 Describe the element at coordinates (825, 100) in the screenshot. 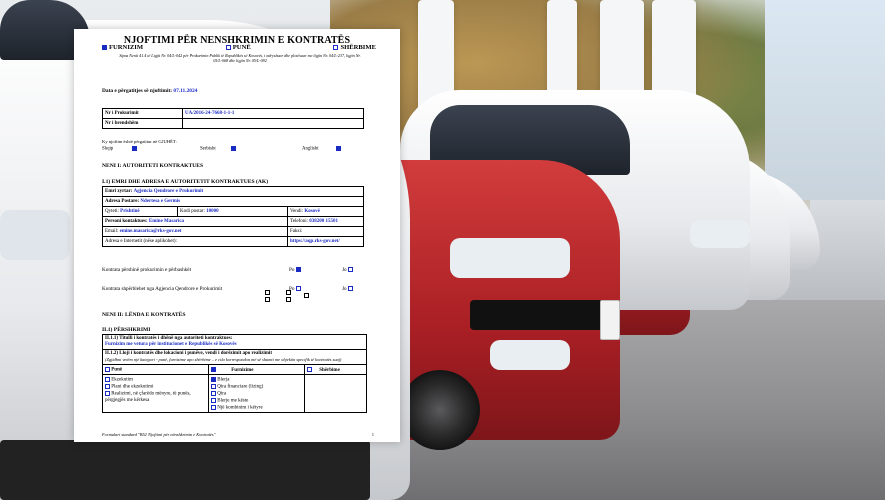

I see `background-sky` at that location.